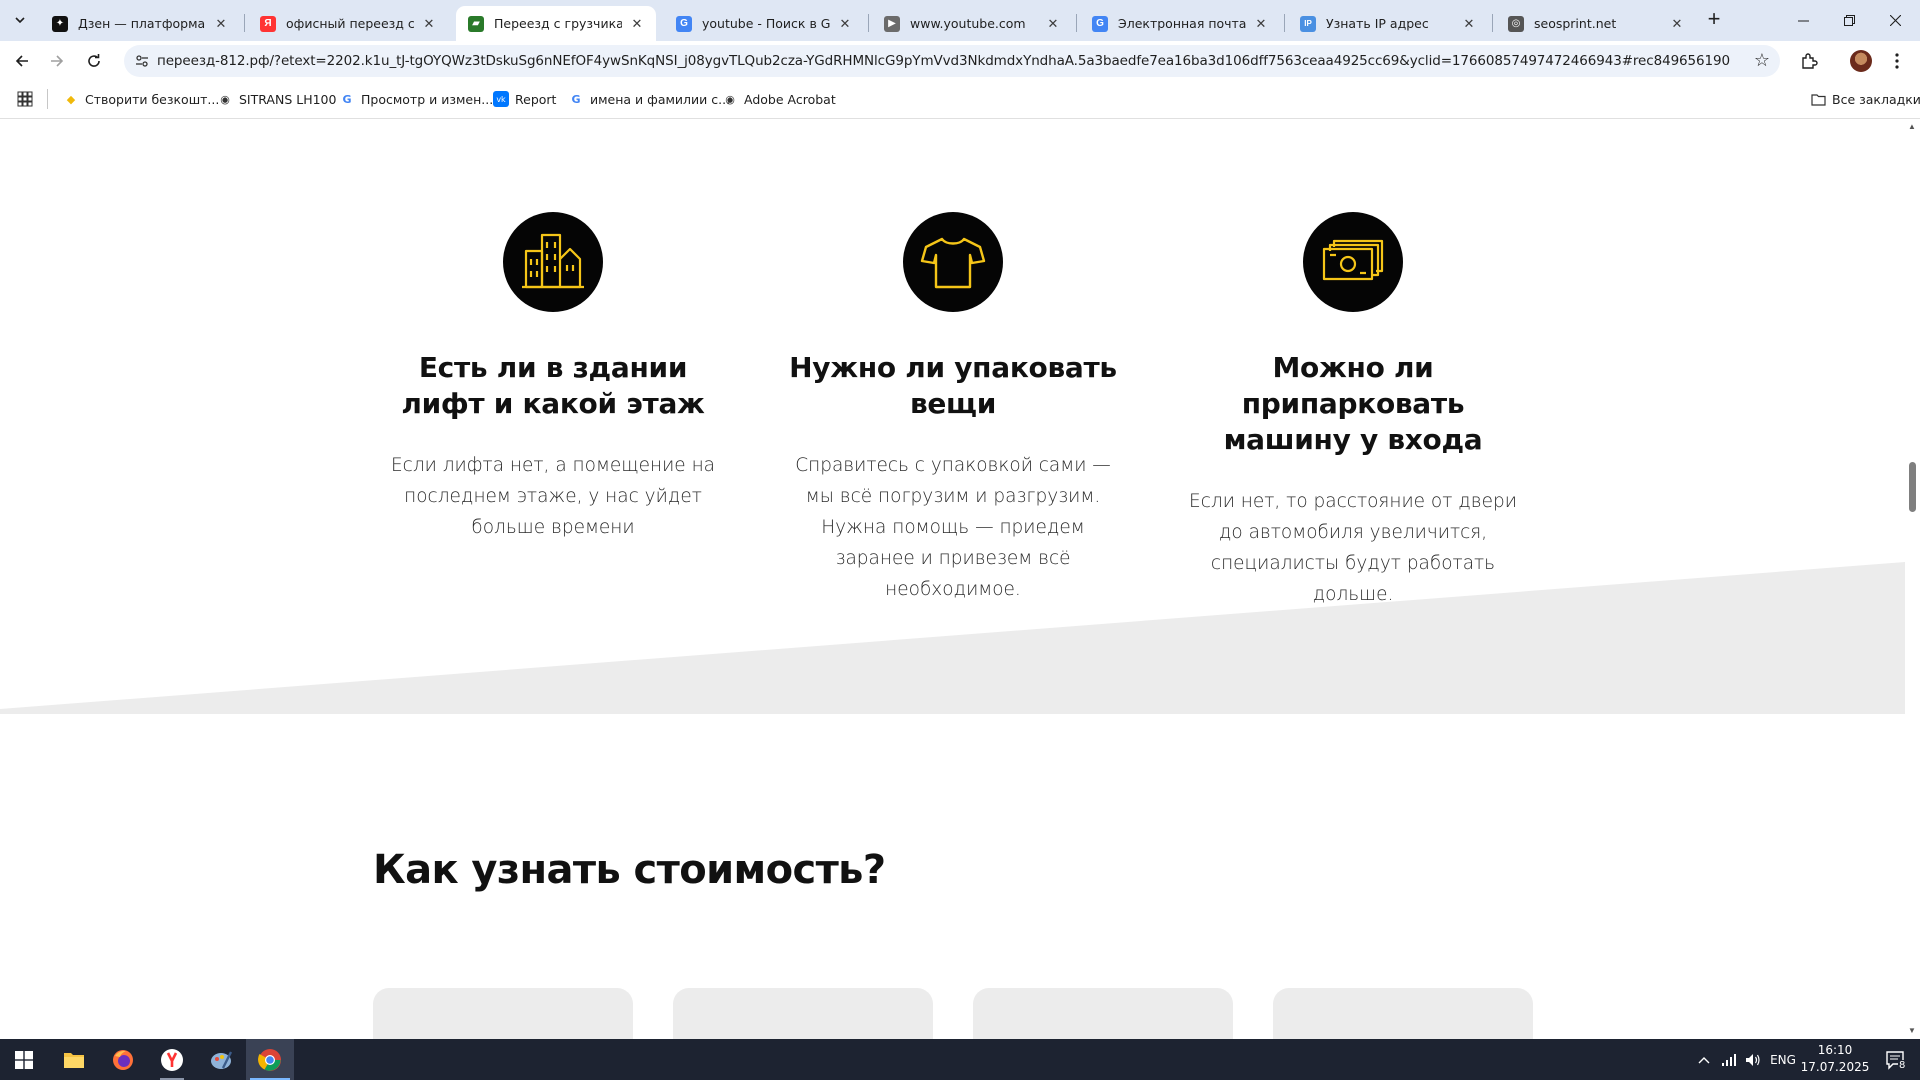 This screenshot has height=1080, width=1920. Describe the element at coordinates (1896, 1059) in the screenshot. I see `notifications-button: 8` at that location.